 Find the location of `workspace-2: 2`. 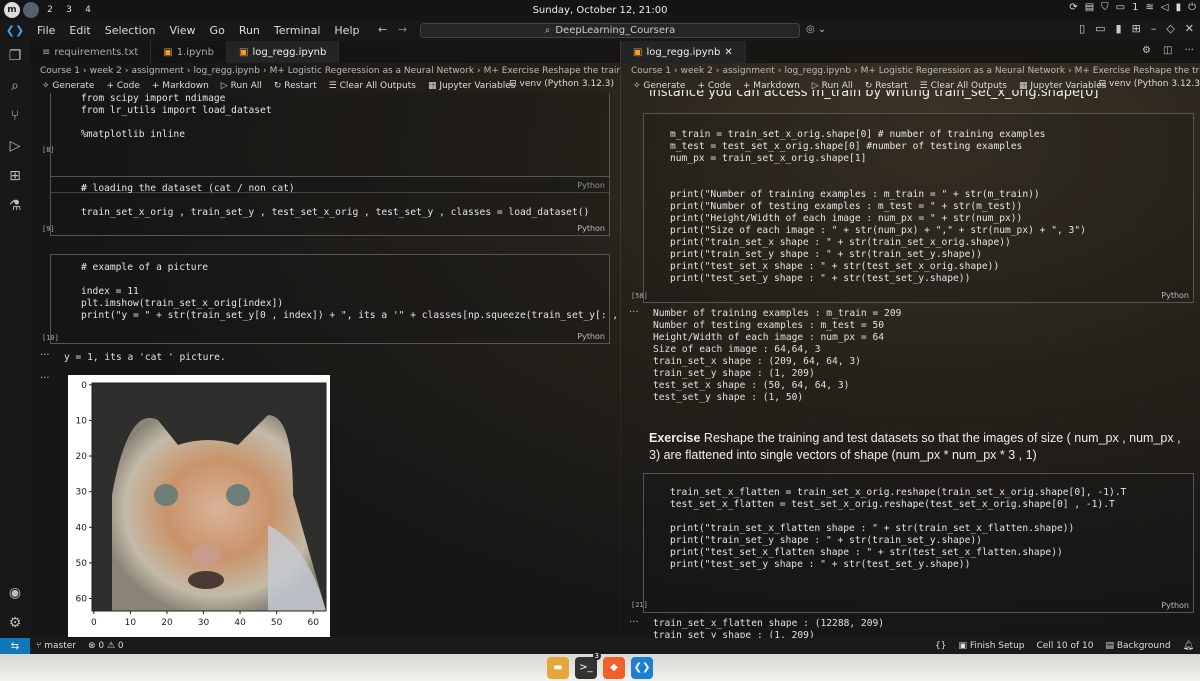

workspace-2: 2 is located at coordinates (50, 10).